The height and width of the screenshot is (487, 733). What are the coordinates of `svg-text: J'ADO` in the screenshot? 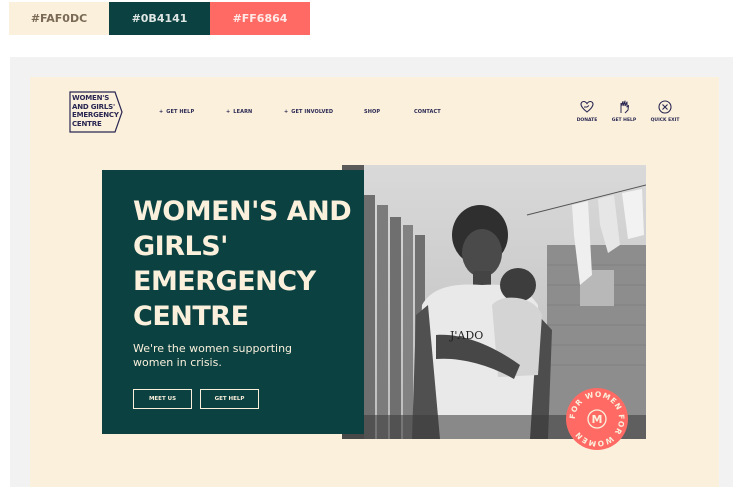 It's located at (466, 335).